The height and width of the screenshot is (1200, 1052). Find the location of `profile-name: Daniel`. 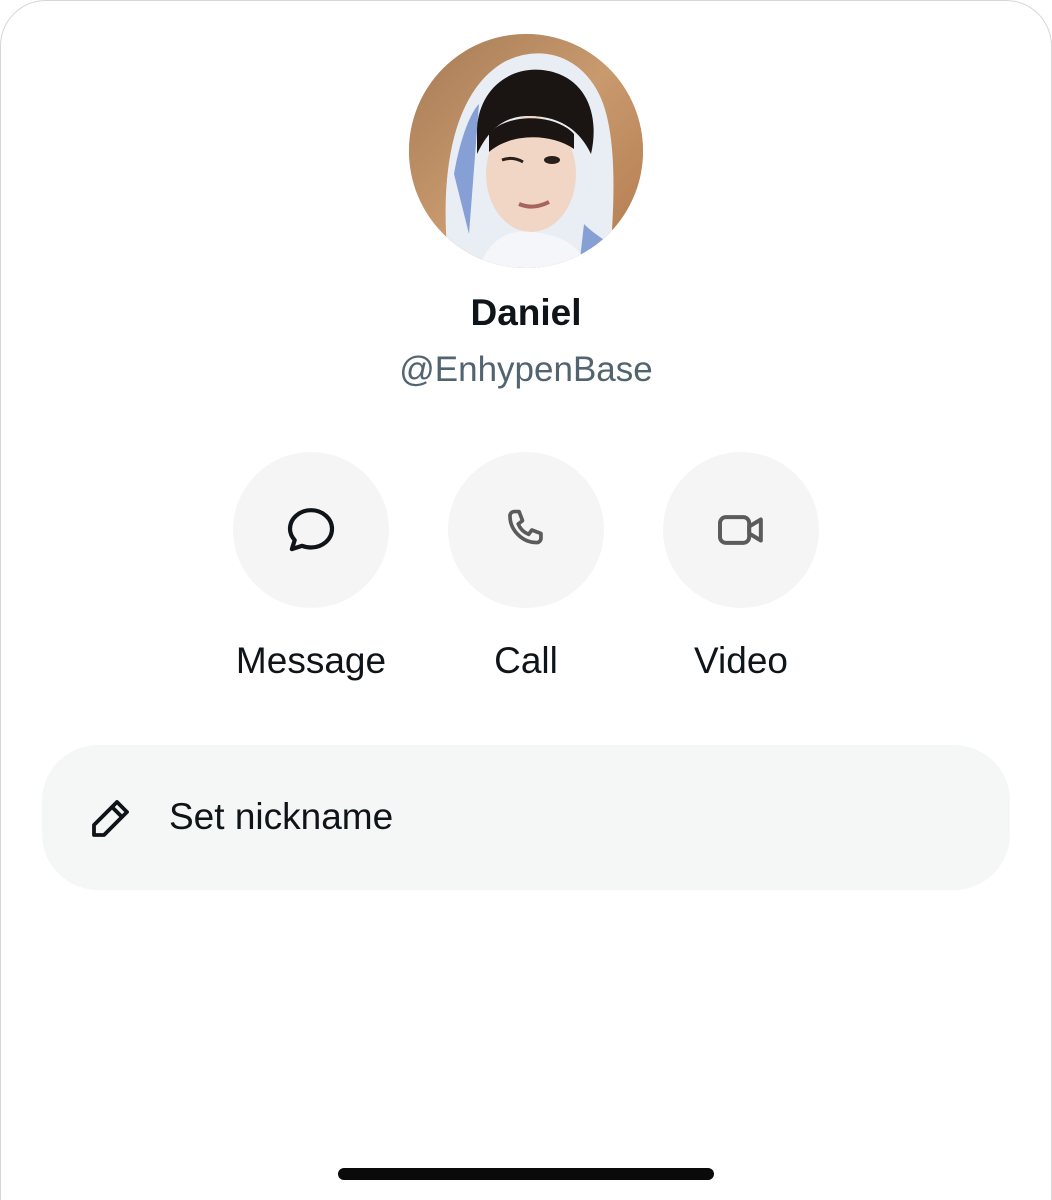

profile-name: Daniel is located at coordinates (526, 312).